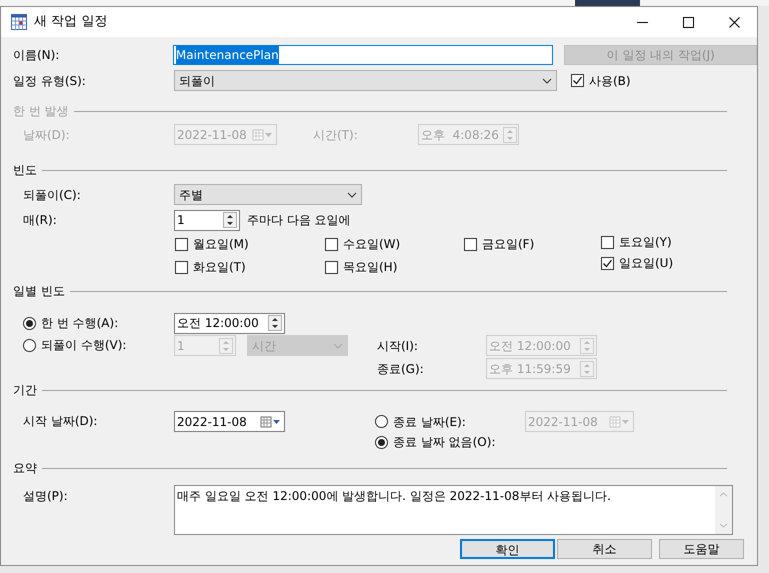  Describe the element at coordinates (723, 510) in the screenshot. I see `scrollbar-icon` at that location.